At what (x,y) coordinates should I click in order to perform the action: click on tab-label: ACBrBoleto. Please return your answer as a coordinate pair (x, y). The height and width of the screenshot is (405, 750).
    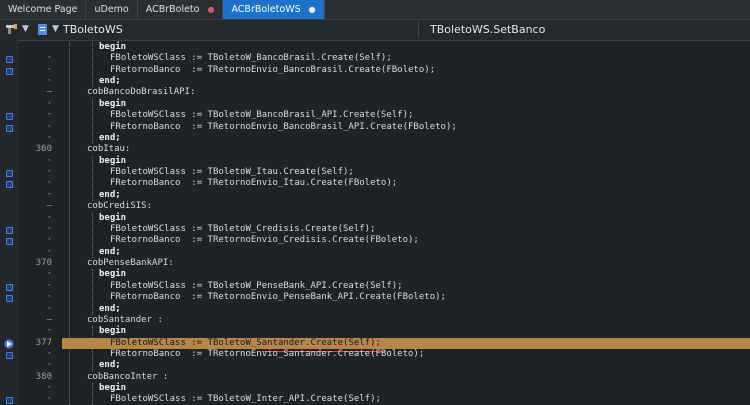
    Looking at the image, I should click on (172, 9).